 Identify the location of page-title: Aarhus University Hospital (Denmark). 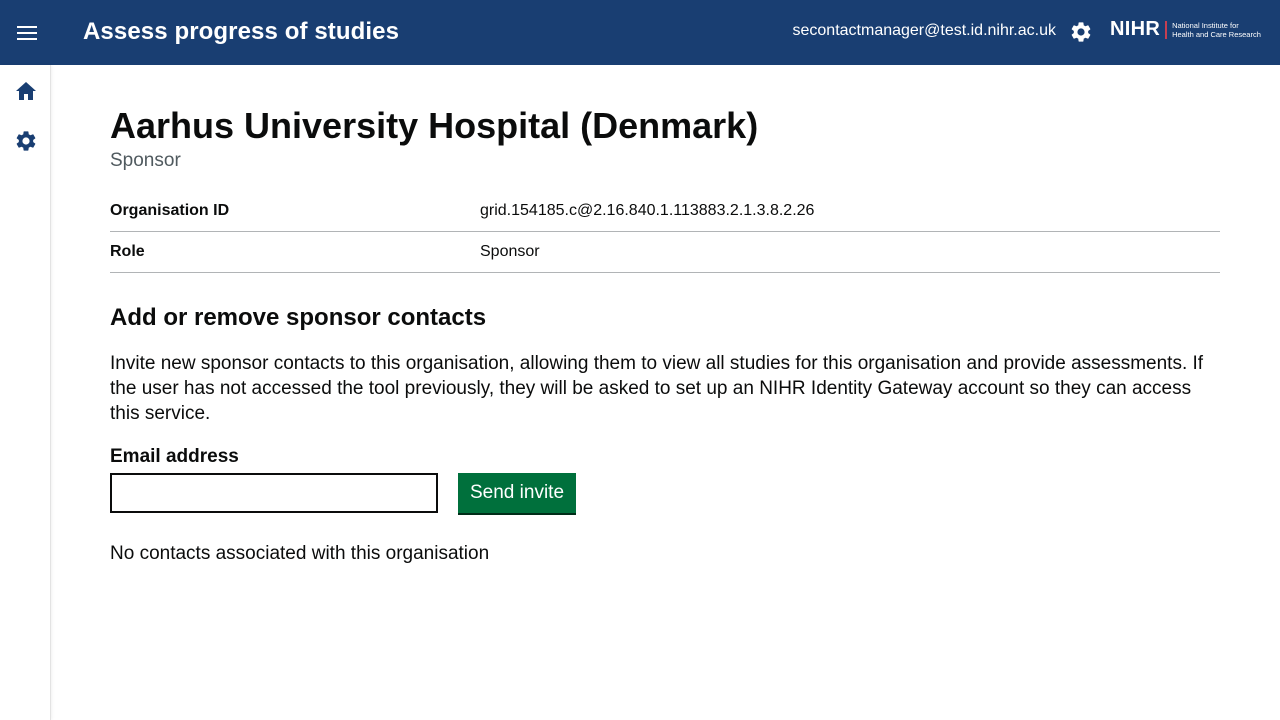
(434, 125).